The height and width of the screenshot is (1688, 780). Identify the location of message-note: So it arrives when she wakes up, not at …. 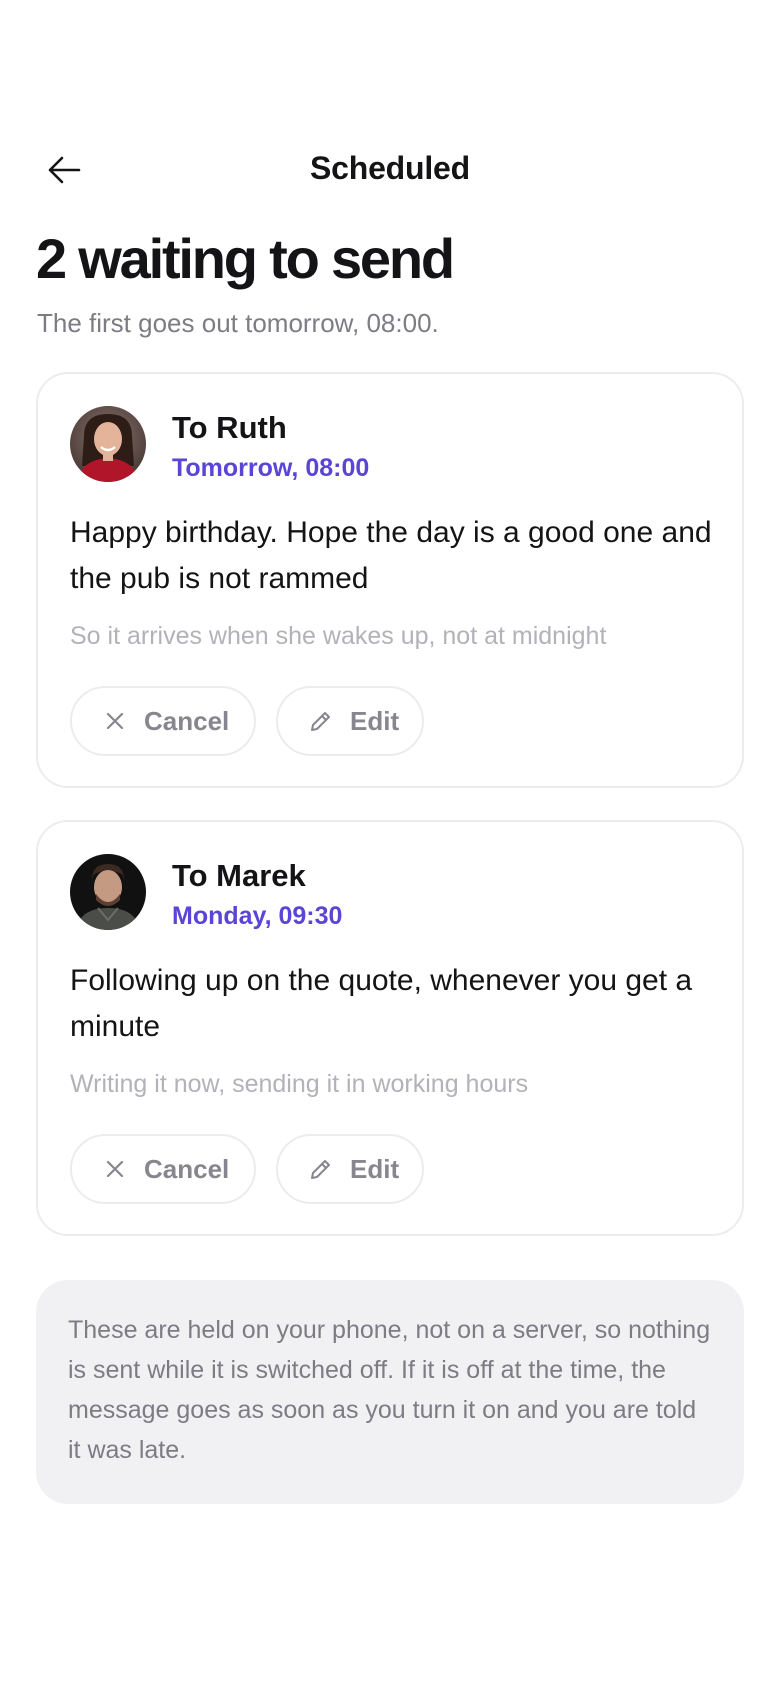
(338, 636).